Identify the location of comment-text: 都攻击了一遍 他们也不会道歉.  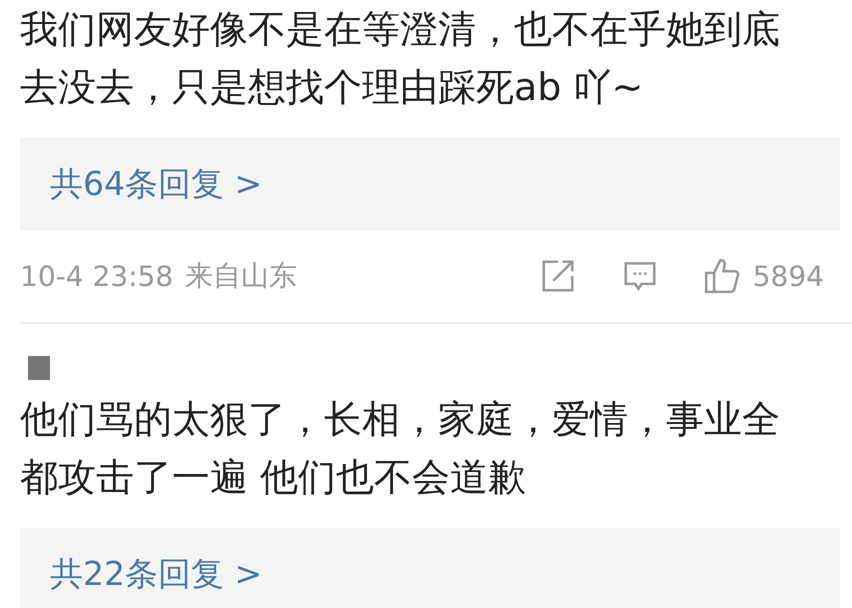
(274, 477).